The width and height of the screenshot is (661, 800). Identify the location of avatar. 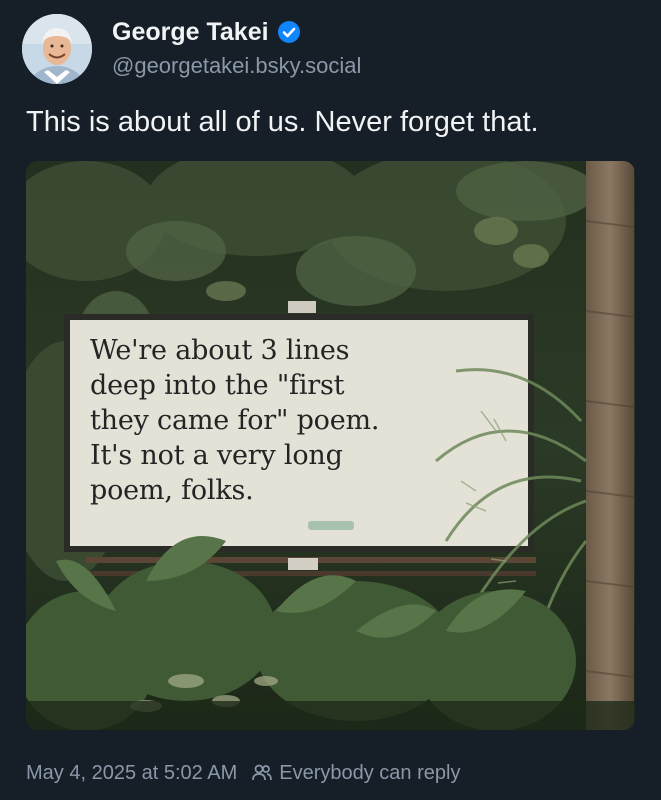
(57, 49).